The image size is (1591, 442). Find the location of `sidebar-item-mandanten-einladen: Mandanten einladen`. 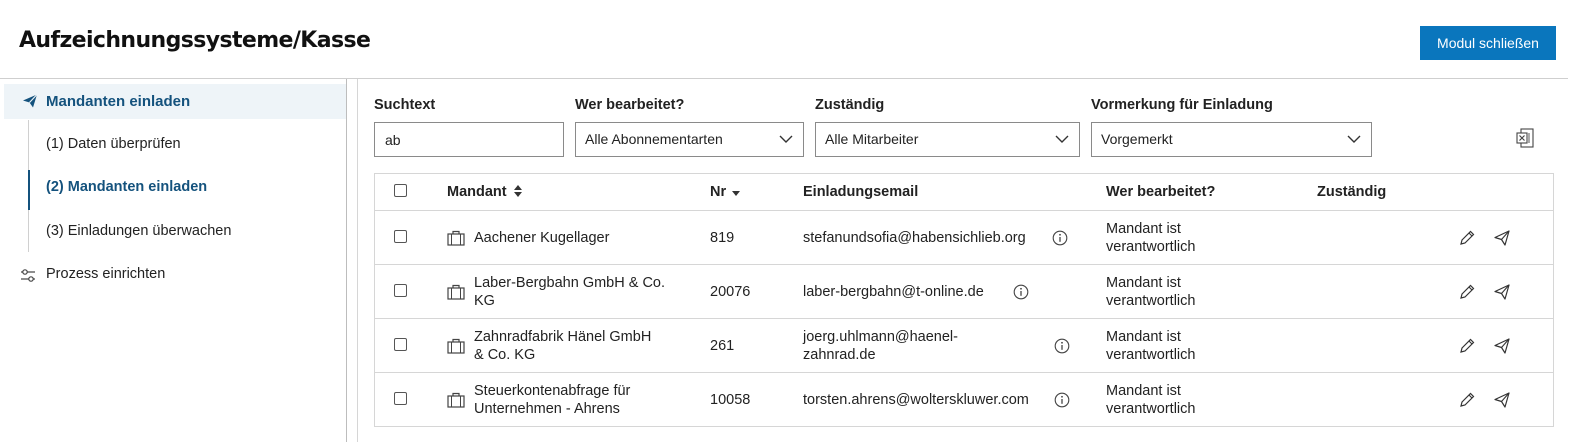

sidebar-item-mandanten-einladen: Mandanten einladen is located at coordinates (175, 101).